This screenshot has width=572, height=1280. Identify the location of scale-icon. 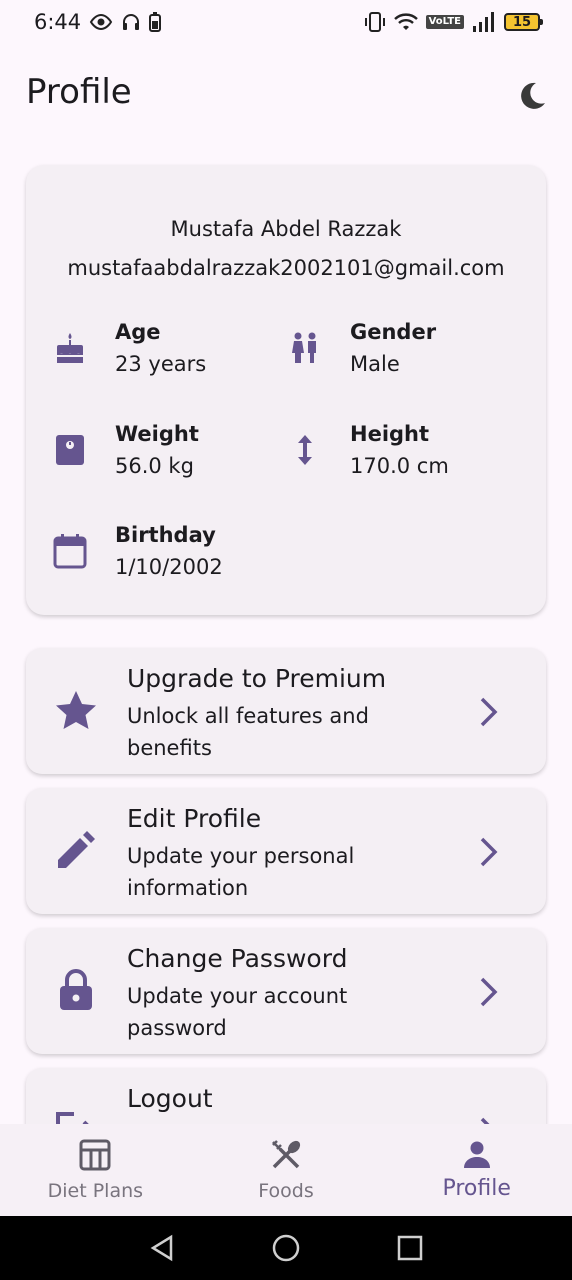
(70, 450).